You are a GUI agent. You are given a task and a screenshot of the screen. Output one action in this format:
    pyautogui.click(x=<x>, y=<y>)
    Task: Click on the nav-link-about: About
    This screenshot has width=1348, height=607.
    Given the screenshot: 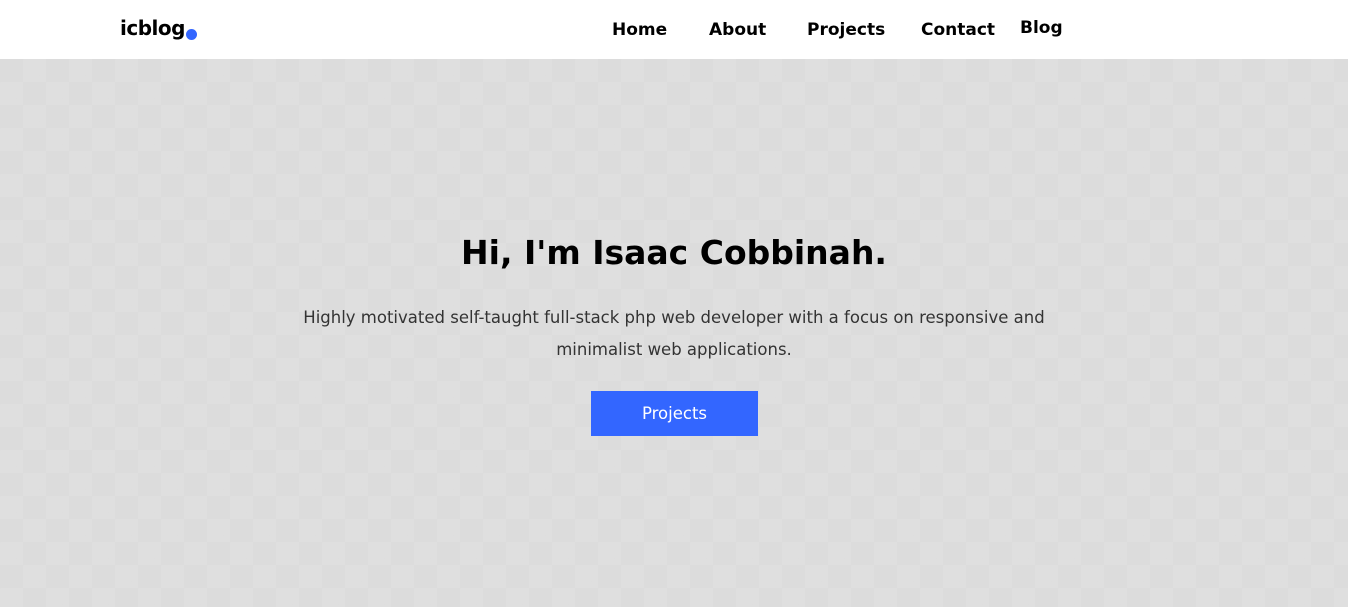 What is the action you would take?
    pyautogui.click(x=737, y=30)
    